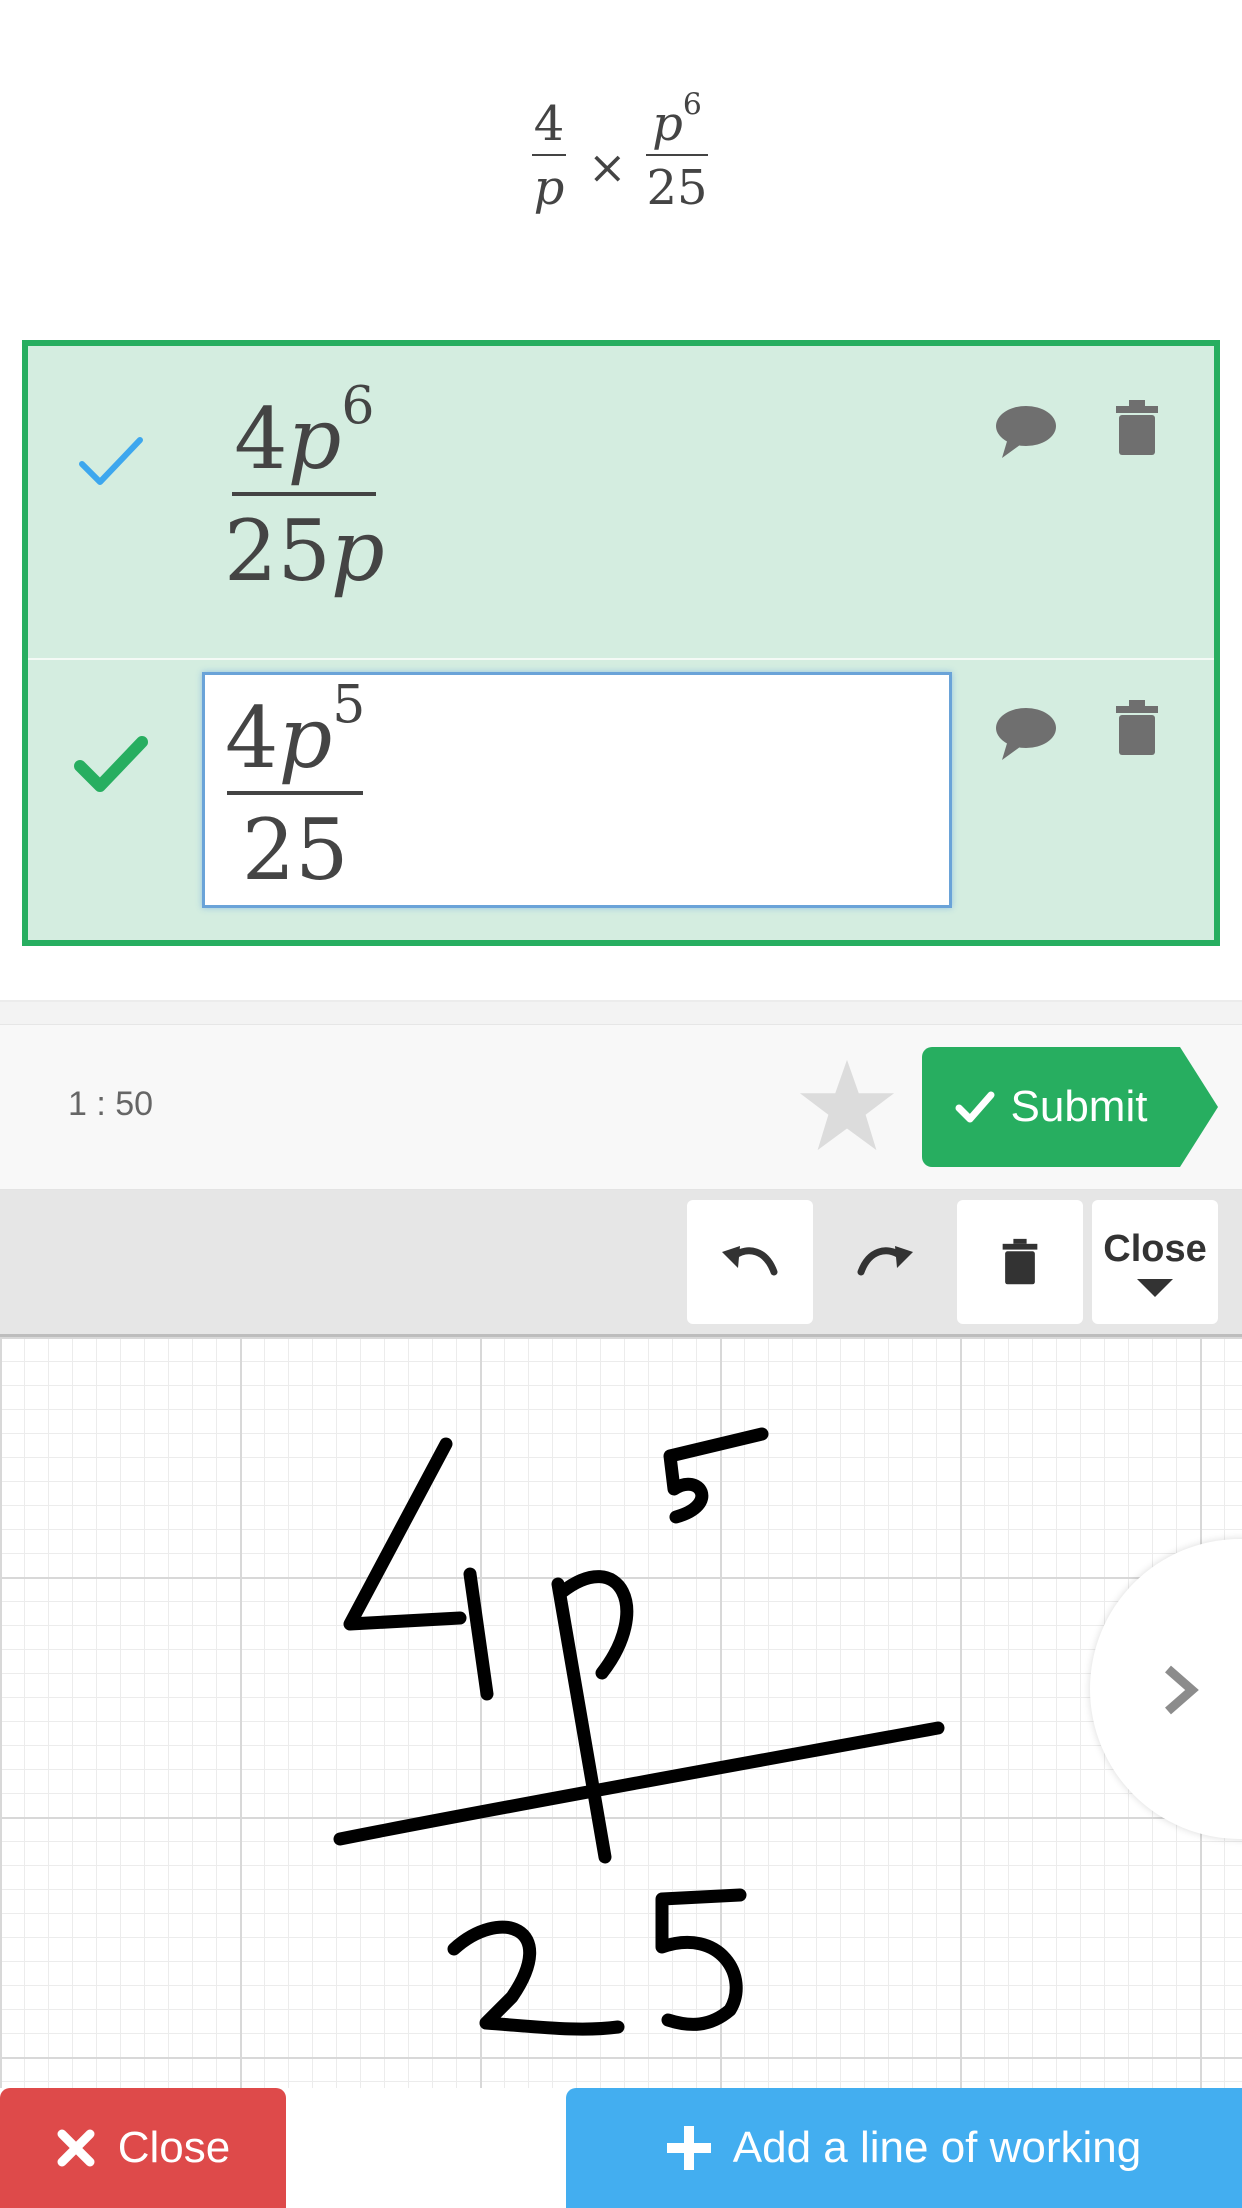 This screenshot has width=1242, height=2208. I want to click on close-label: Close, so click(174, 2147).